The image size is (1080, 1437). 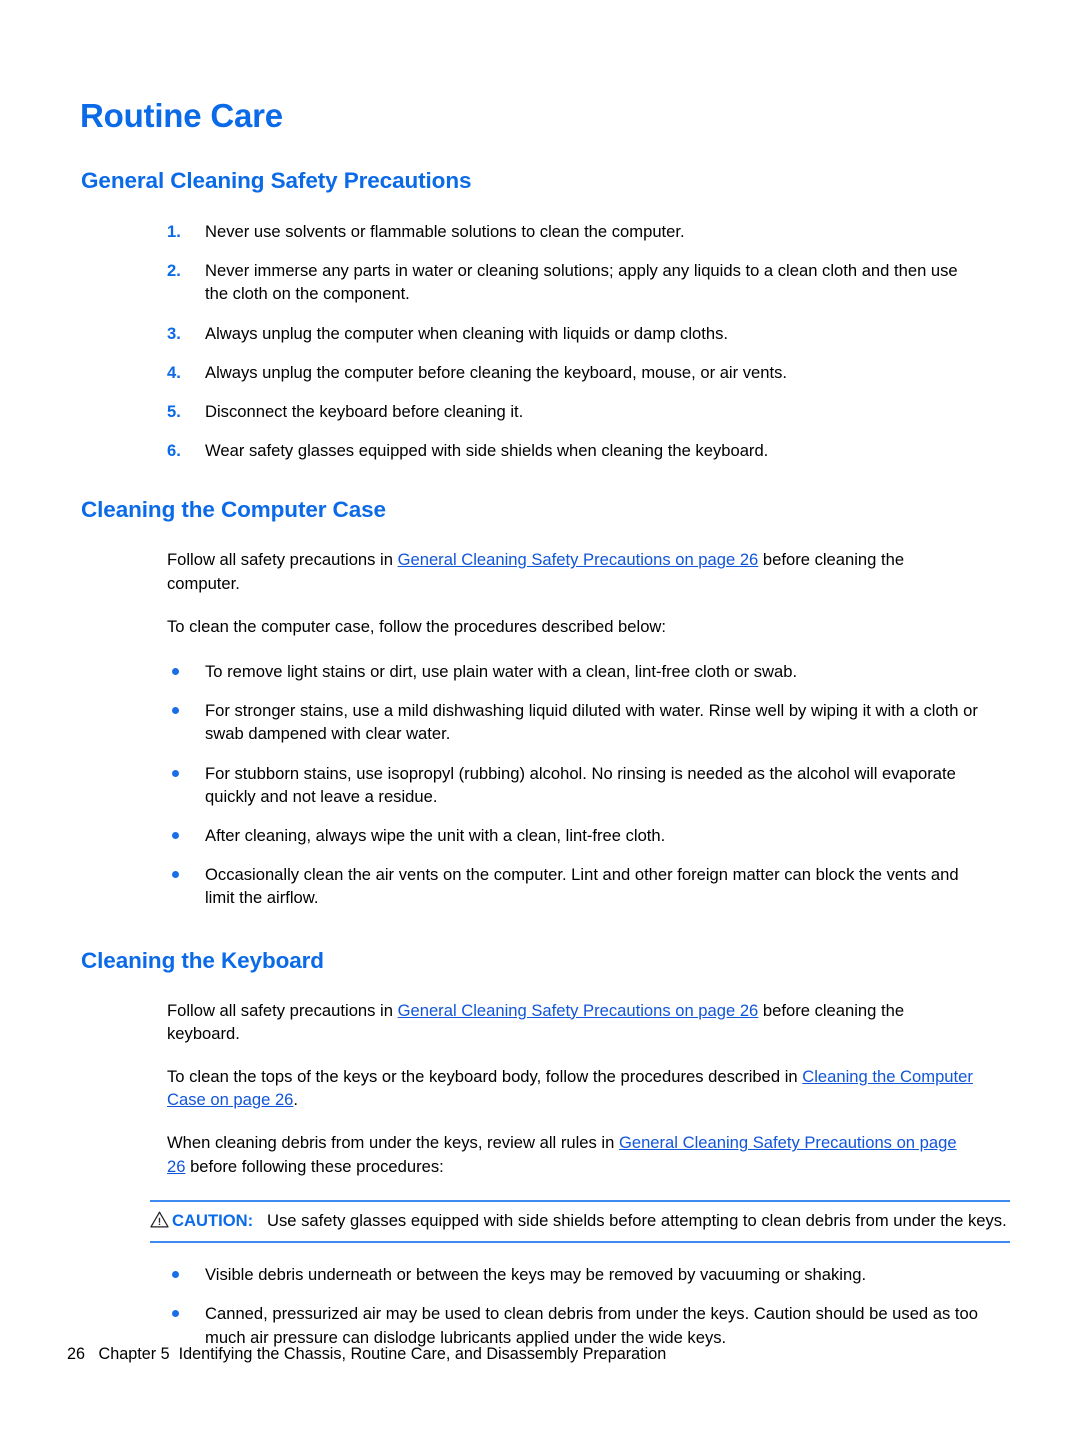 What do you see at coordinates (134, 1354) in the screenshot?
I see `footer-chapter-label: Chapter 5` at bounding box center [134, 1354].